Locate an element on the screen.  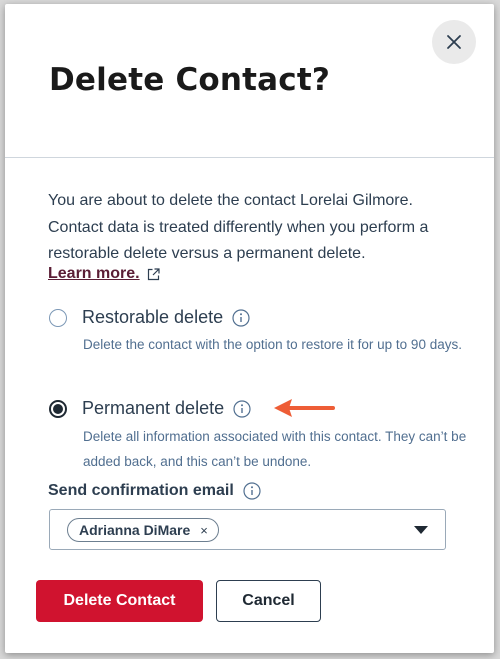
permanent-delete-option: Permanent delete is located at coordinates (150, 408).